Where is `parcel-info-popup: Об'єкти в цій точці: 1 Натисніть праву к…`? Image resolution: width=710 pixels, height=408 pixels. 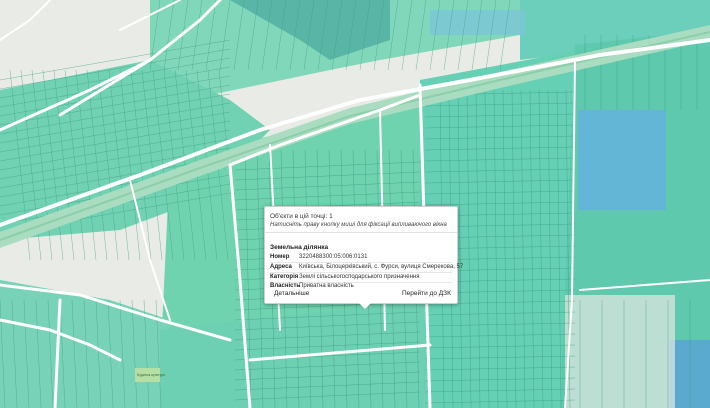 parcel-info-popup: Об'єкти в цій точці: 1 Натисніть праву к… is located at coordinates (363, 257).